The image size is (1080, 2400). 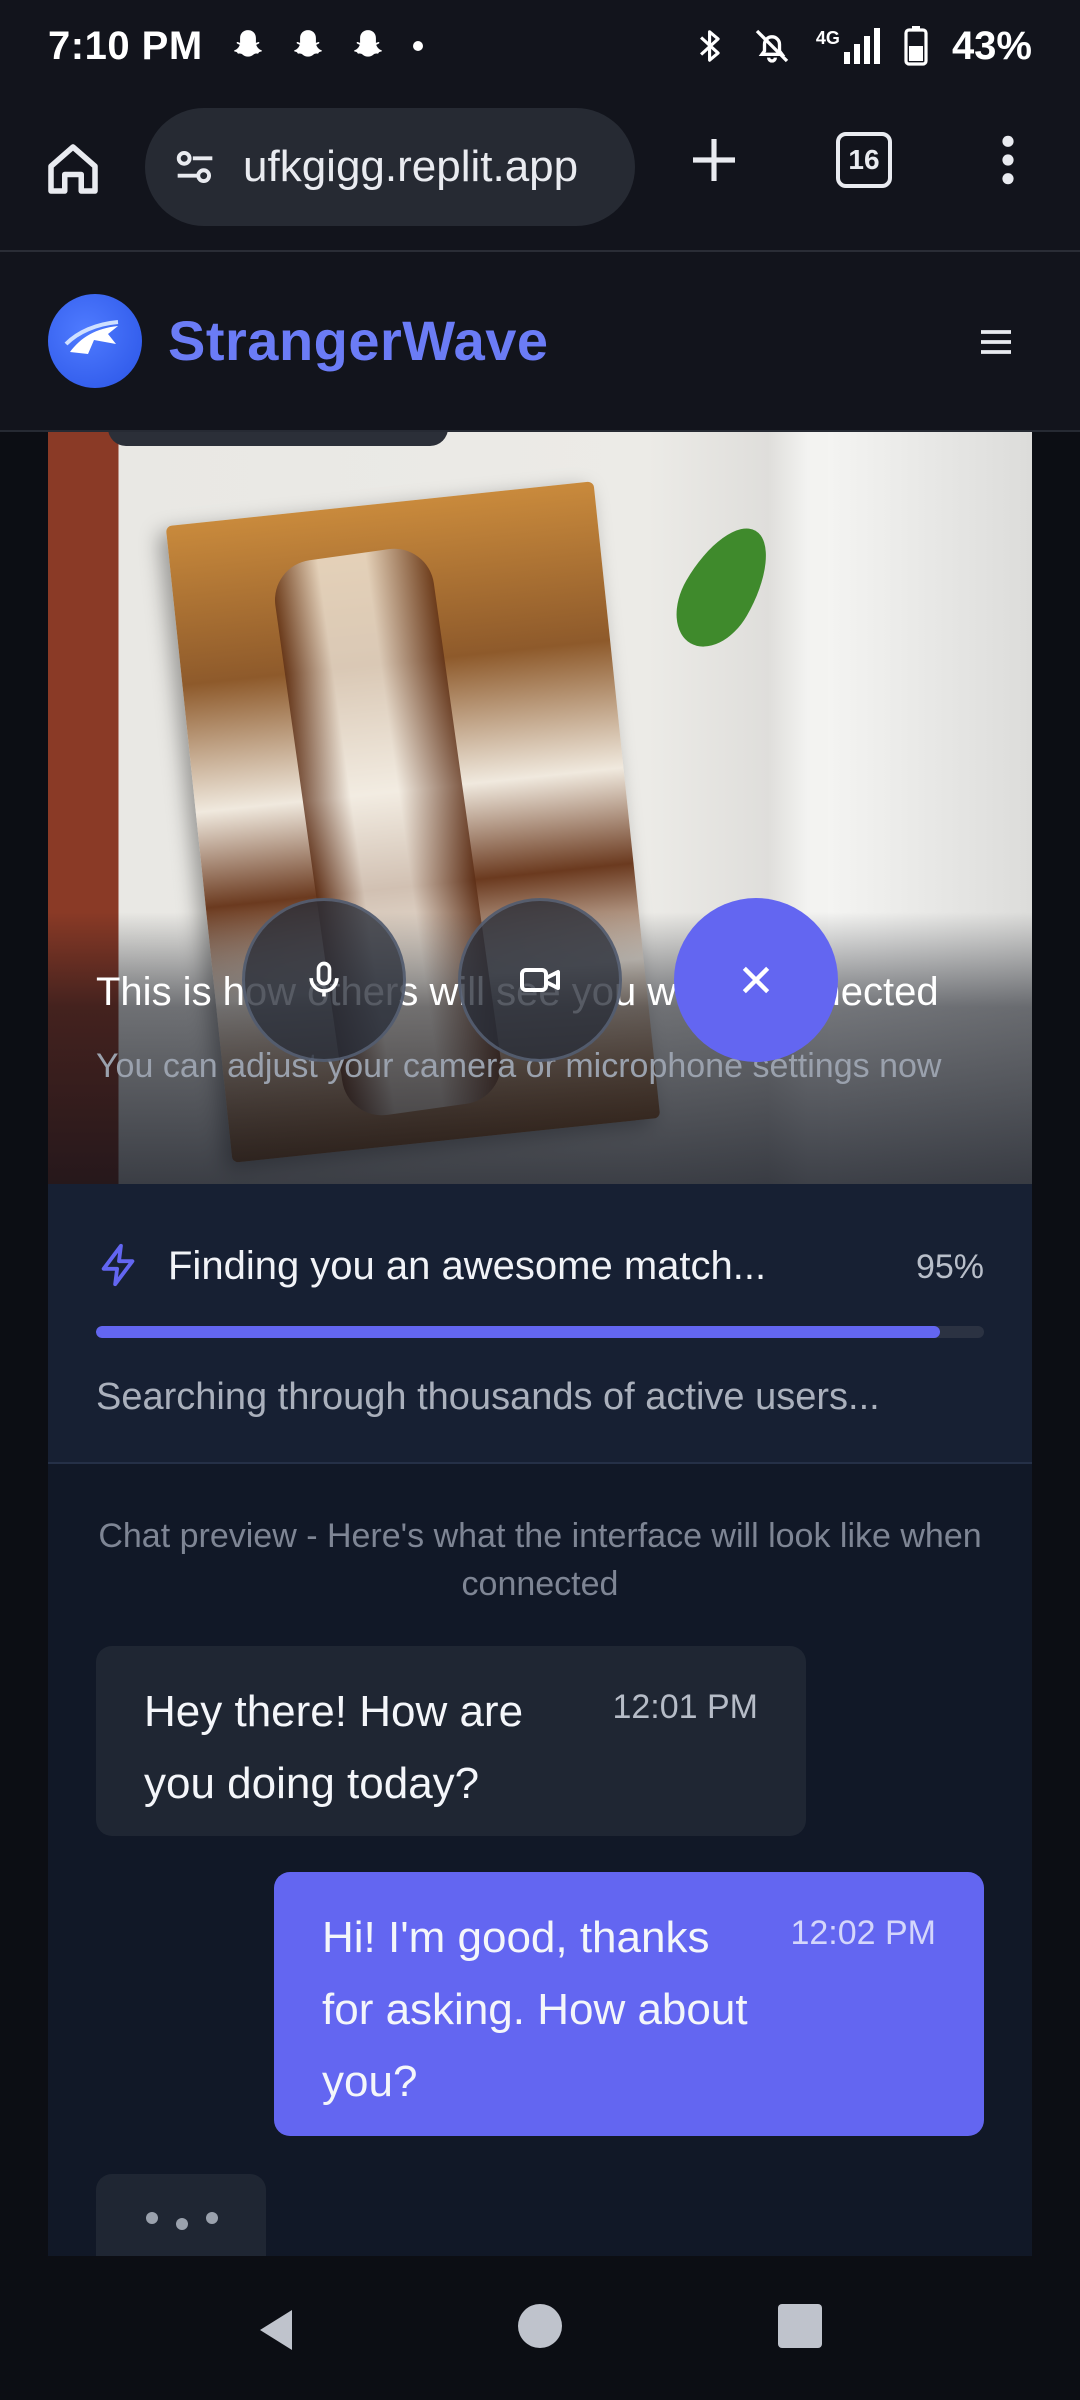 I want to click on typing-indicator, so click(x=181, y=2215).